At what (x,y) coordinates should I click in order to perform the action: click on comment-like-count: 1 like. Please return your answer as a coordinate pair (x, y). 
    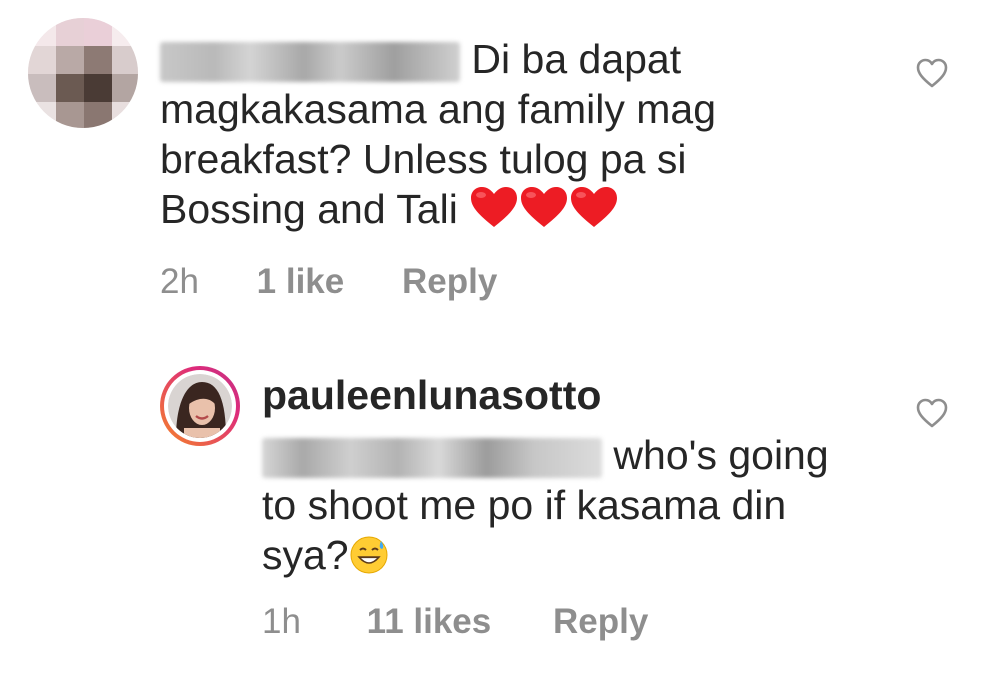
    Looking at the image, I should click on (301, 282).